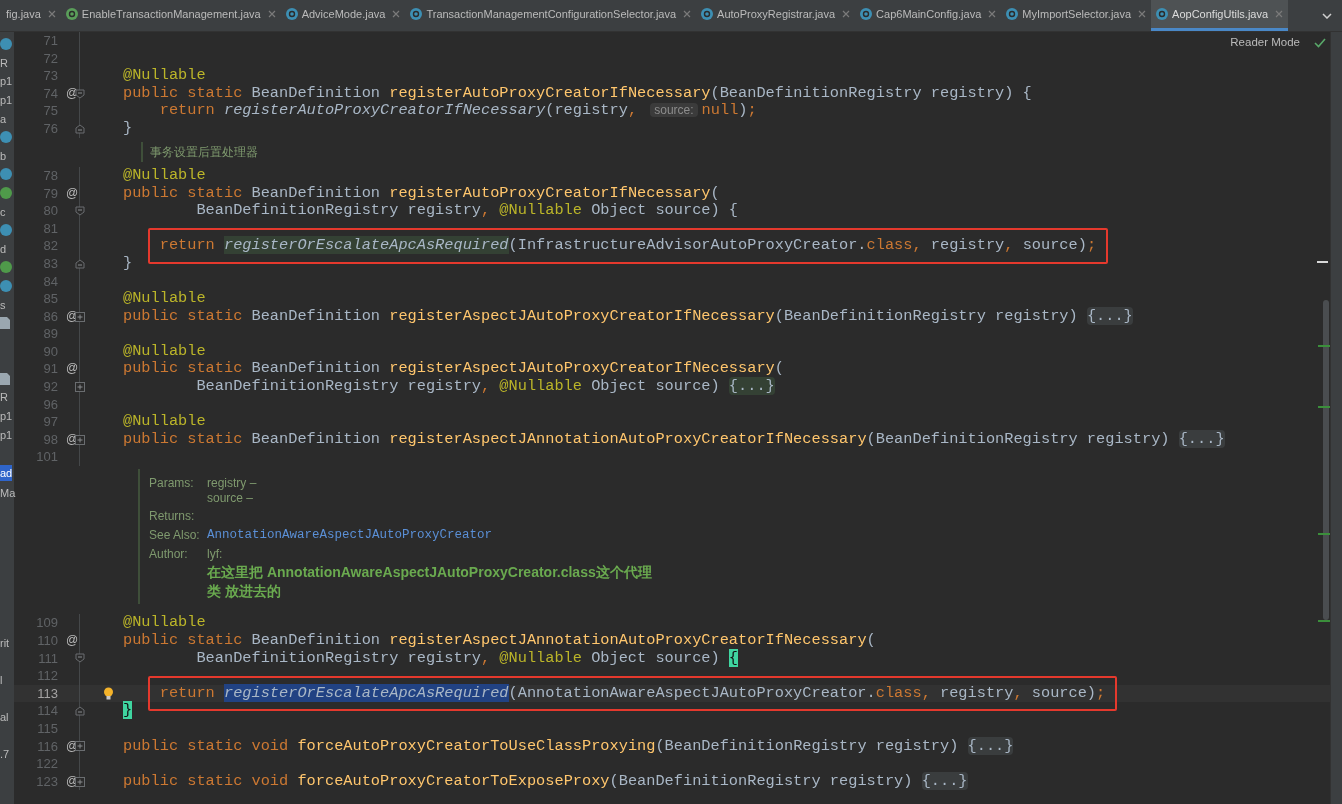 The width and height of the screenshot is (1342, 804). Describe the element at coordinates (215, 555) in the screenshot. I see `doc-author: lyf:` at that location.